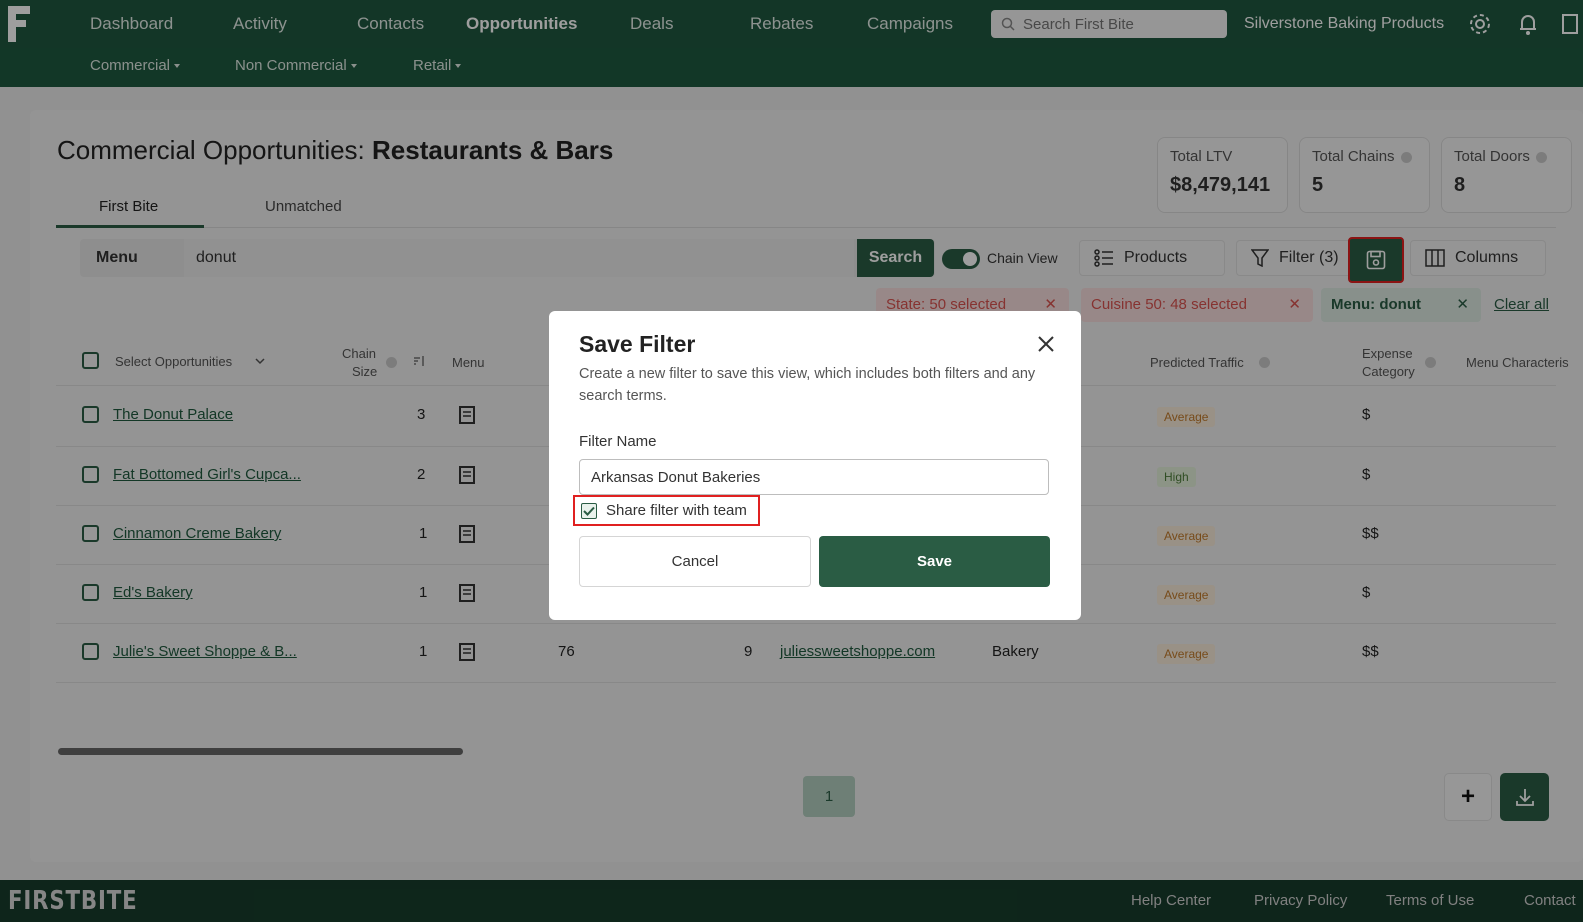  I want to click on save-button: Save, so click(934, 561).